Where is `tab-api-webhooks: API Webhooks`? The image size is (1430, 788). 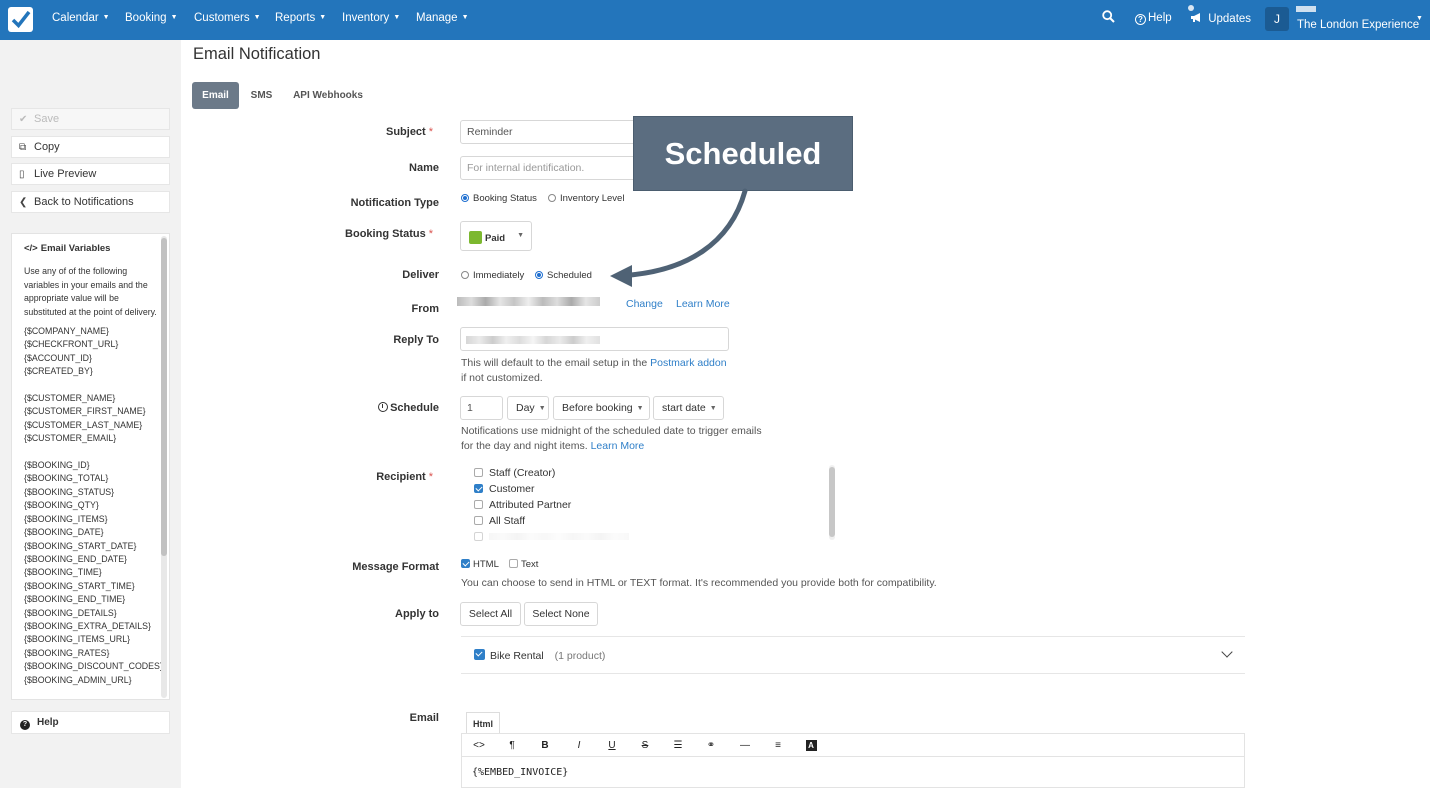
tab-api-webhooks: API Webhooks is located at coordinates (328, 95).